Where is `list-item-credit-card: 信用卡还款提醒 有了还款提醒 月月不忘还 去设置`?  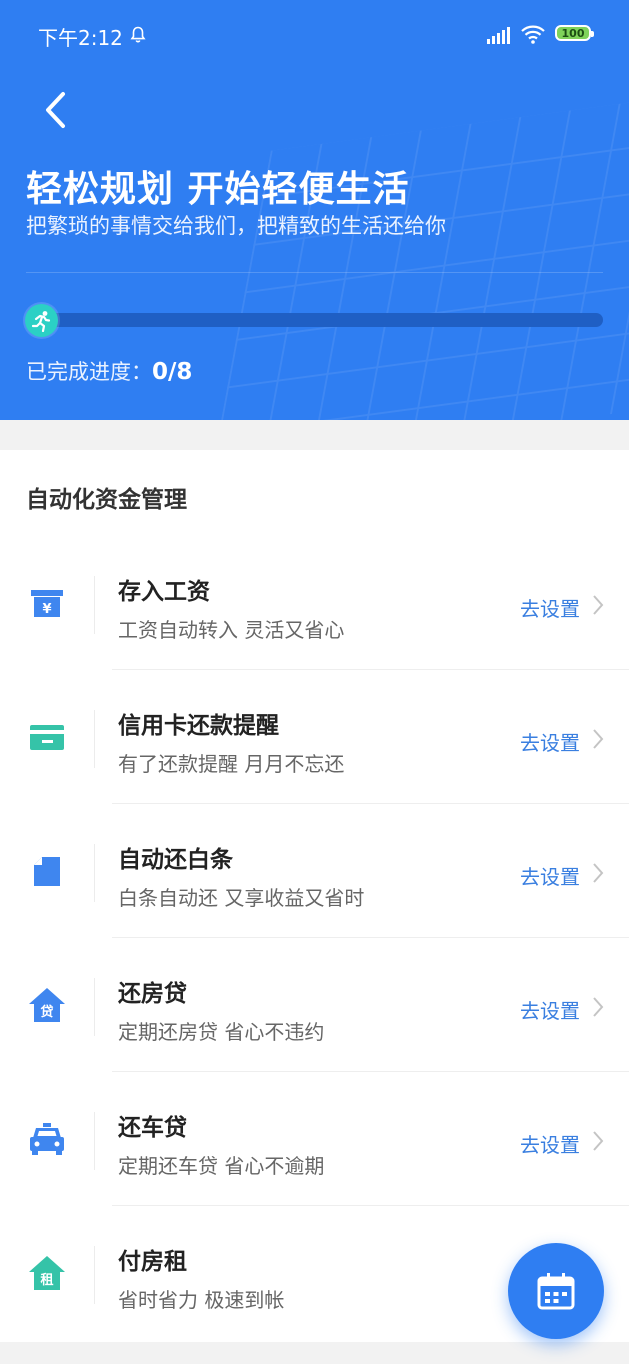 list-item-credit-card: 信用卡还款提醒 有了还款提醒 月月不忘还 去设置 is located at coordinates (314, 737).